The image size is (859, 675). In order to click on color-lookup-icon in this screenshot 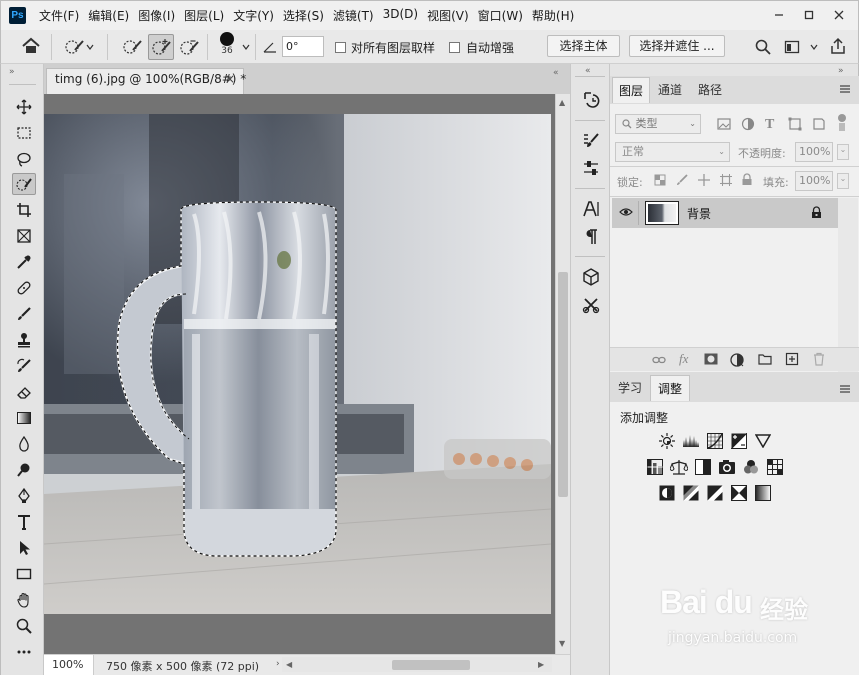, I will do `click(775, 467)`.